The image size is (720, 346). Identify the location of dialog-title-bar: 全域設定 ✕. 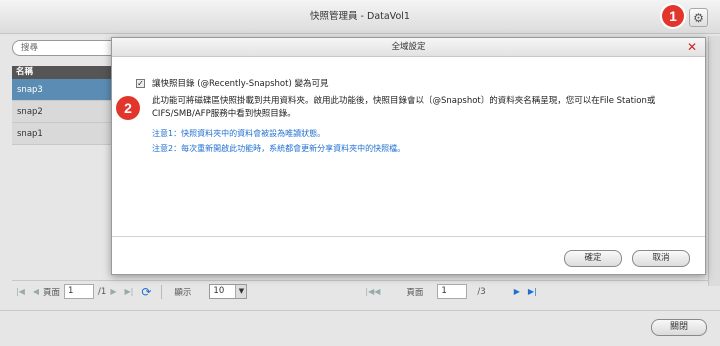
(408, 47).